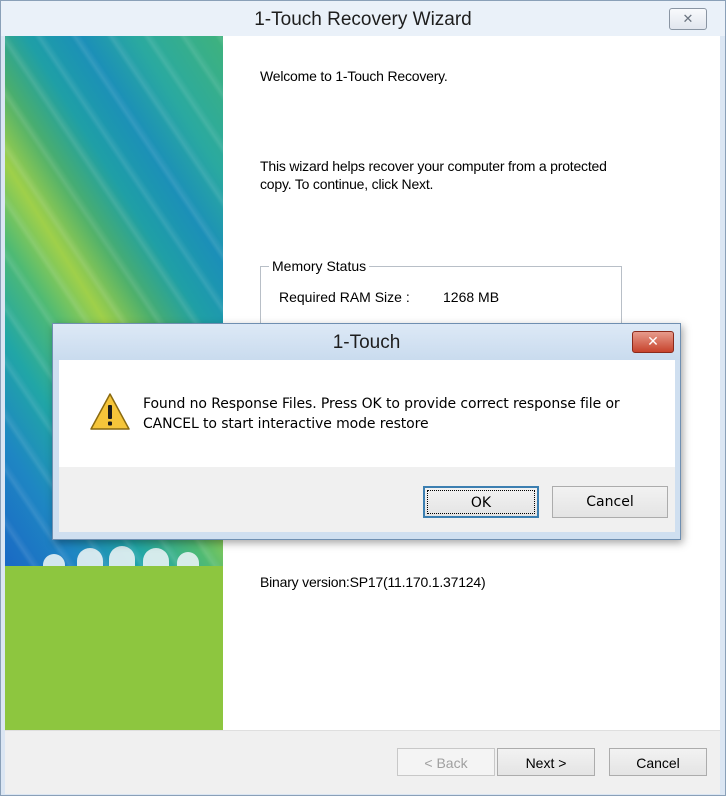 The width and height of the screenshot is (726, 796). I want to click on dialog-footer: OK Cancel, so click(367, 499).